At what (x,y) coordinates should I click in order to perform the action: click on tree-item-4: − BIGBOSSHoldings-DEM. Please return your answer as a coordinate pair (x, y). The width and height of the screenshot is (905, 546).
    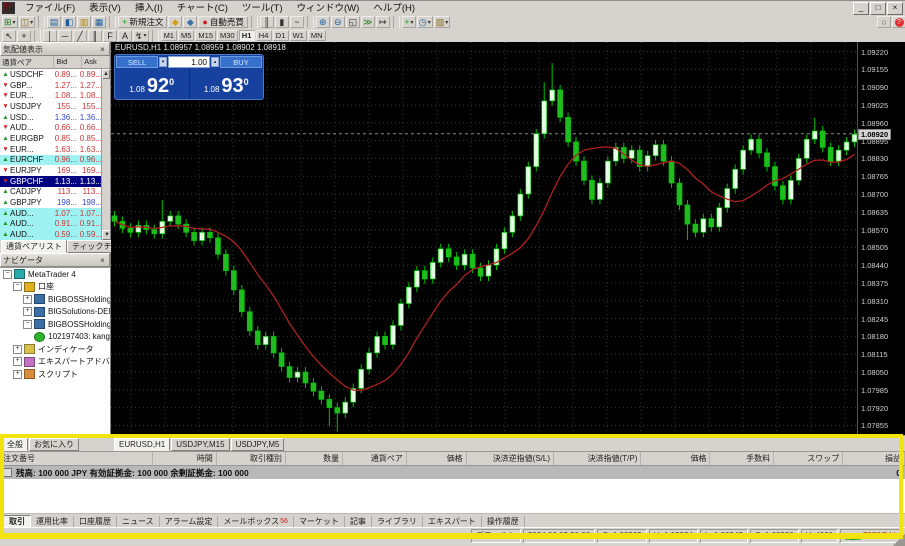
    Looking at the image, I should click on (55, 324).